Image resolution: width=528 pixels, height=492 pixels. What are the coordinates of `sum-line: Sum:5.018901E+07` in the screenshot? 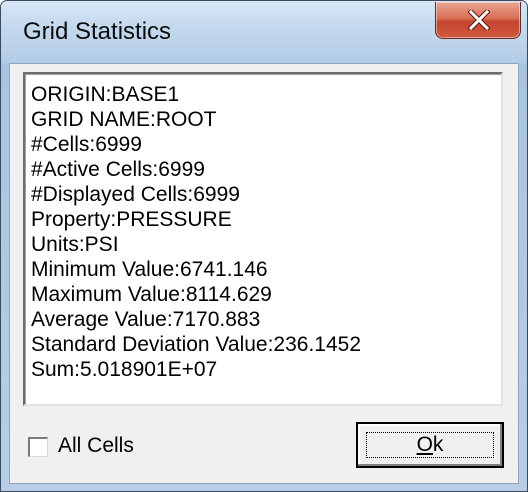 It's located at (124, 369).